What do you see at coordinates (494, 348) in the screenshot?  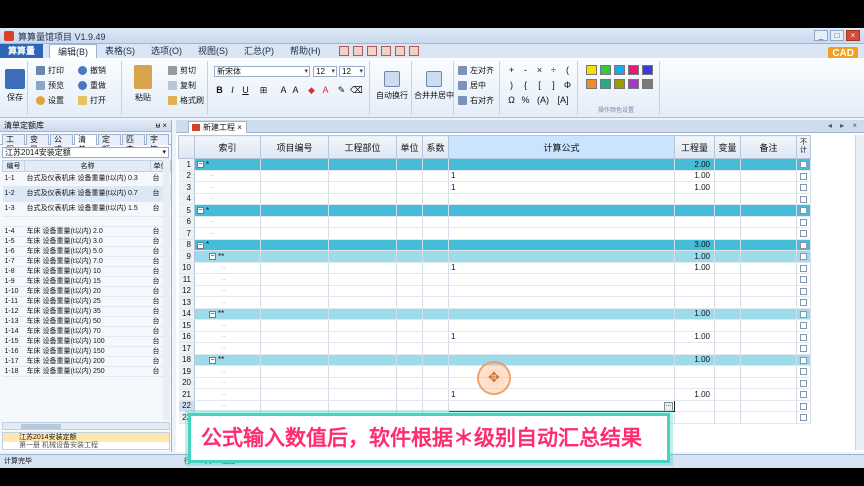 I see `grid-row: 17 ··` at bounding box center [494, 348].